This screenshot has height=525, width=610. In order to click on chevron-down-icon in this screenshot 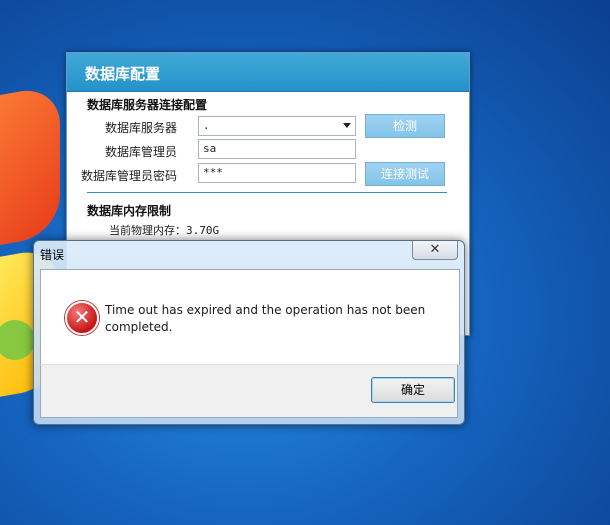, I will do `click(347, 125)`.